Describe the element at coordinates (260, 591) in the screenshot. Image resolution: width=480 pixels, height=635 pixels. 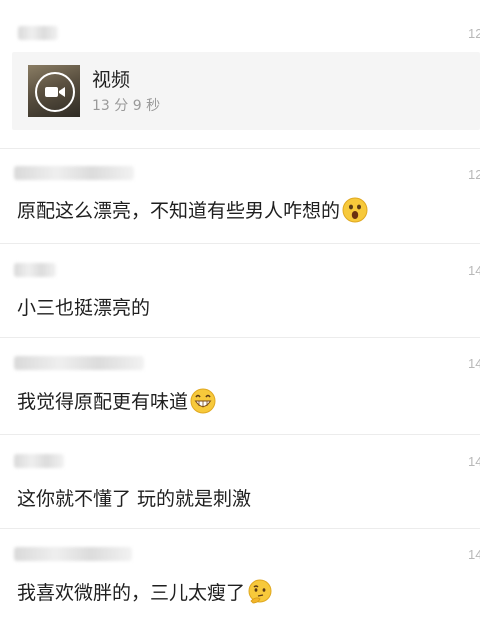
I see `thinking-face-icon` at that location.